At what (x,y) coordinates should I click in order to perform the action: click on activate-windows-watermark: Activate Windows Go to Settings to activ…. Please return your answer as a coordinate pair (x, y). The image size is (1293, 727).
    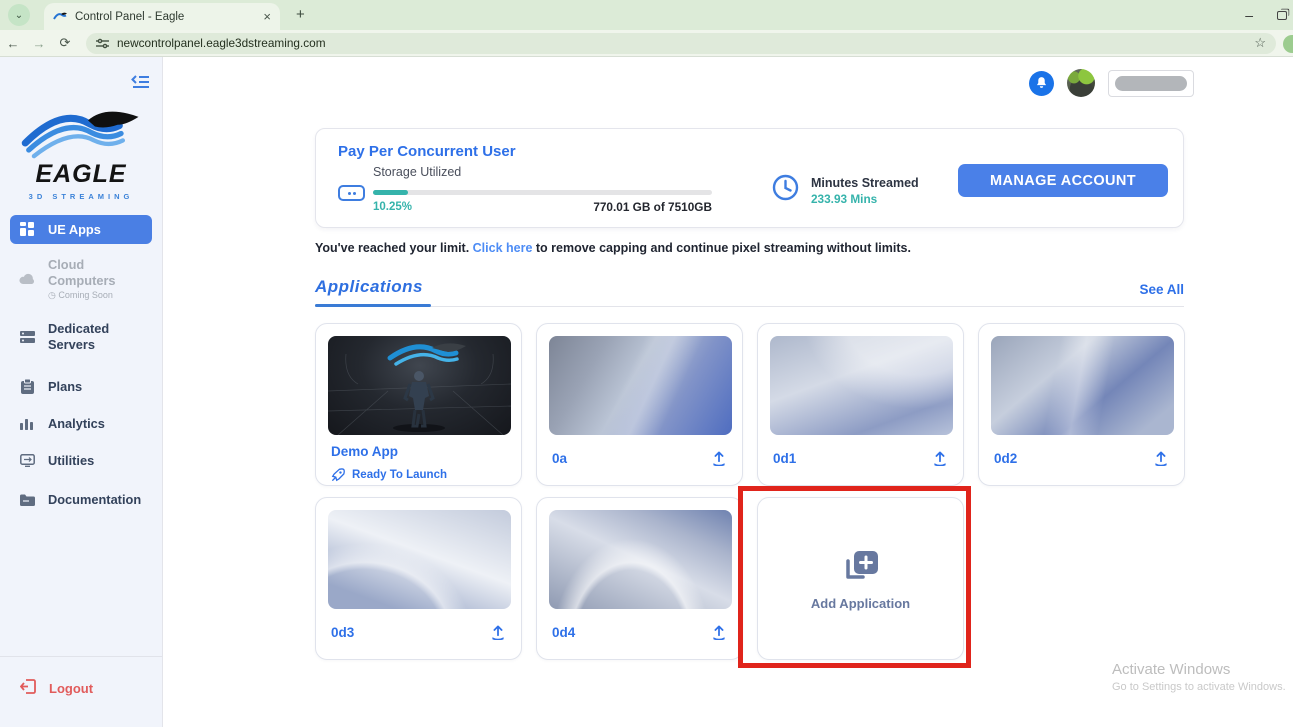
    Looking at the image, I should click on (1199, 677).